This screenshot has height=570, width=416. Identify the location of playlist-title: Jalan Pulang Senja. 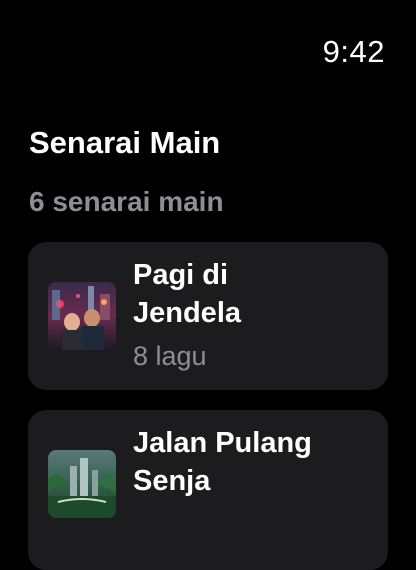
(222, 462).